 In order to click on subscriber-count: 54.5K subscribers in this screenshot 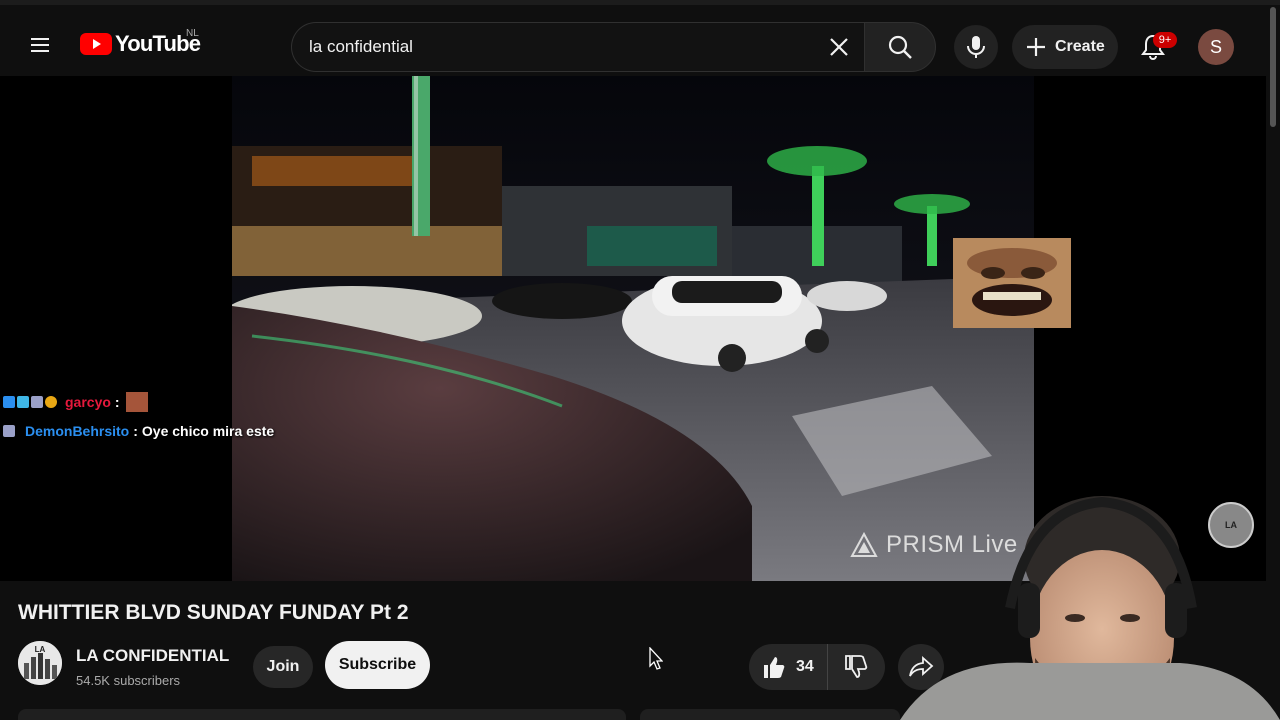, I will do `click(128, 680)`.